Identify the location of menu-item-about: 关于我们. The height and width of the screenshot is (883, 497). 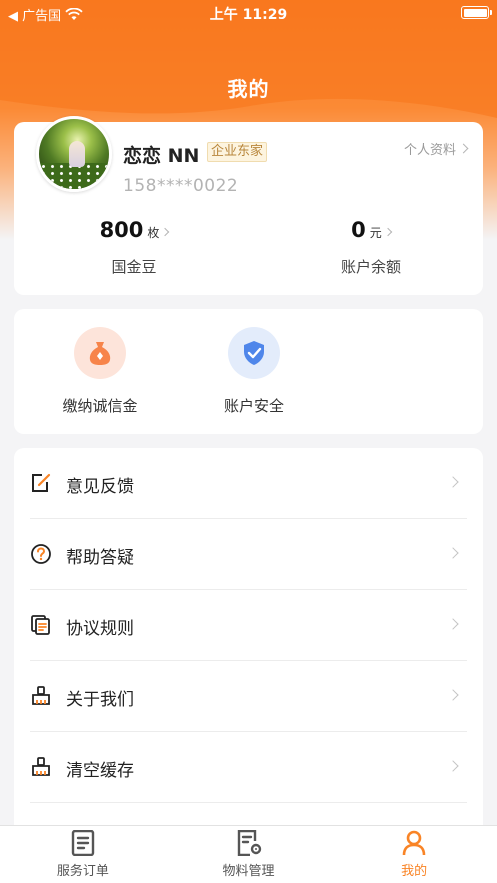
(248, 696).